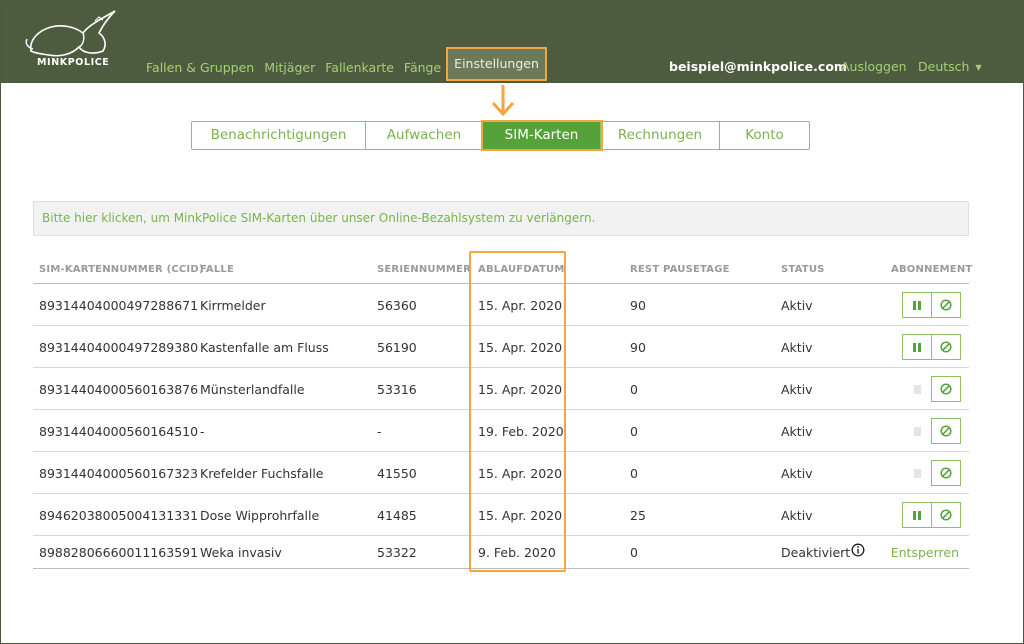  I want to click on tab-benachrichtigungen: Benachrichtigungen, so click(279, 135).